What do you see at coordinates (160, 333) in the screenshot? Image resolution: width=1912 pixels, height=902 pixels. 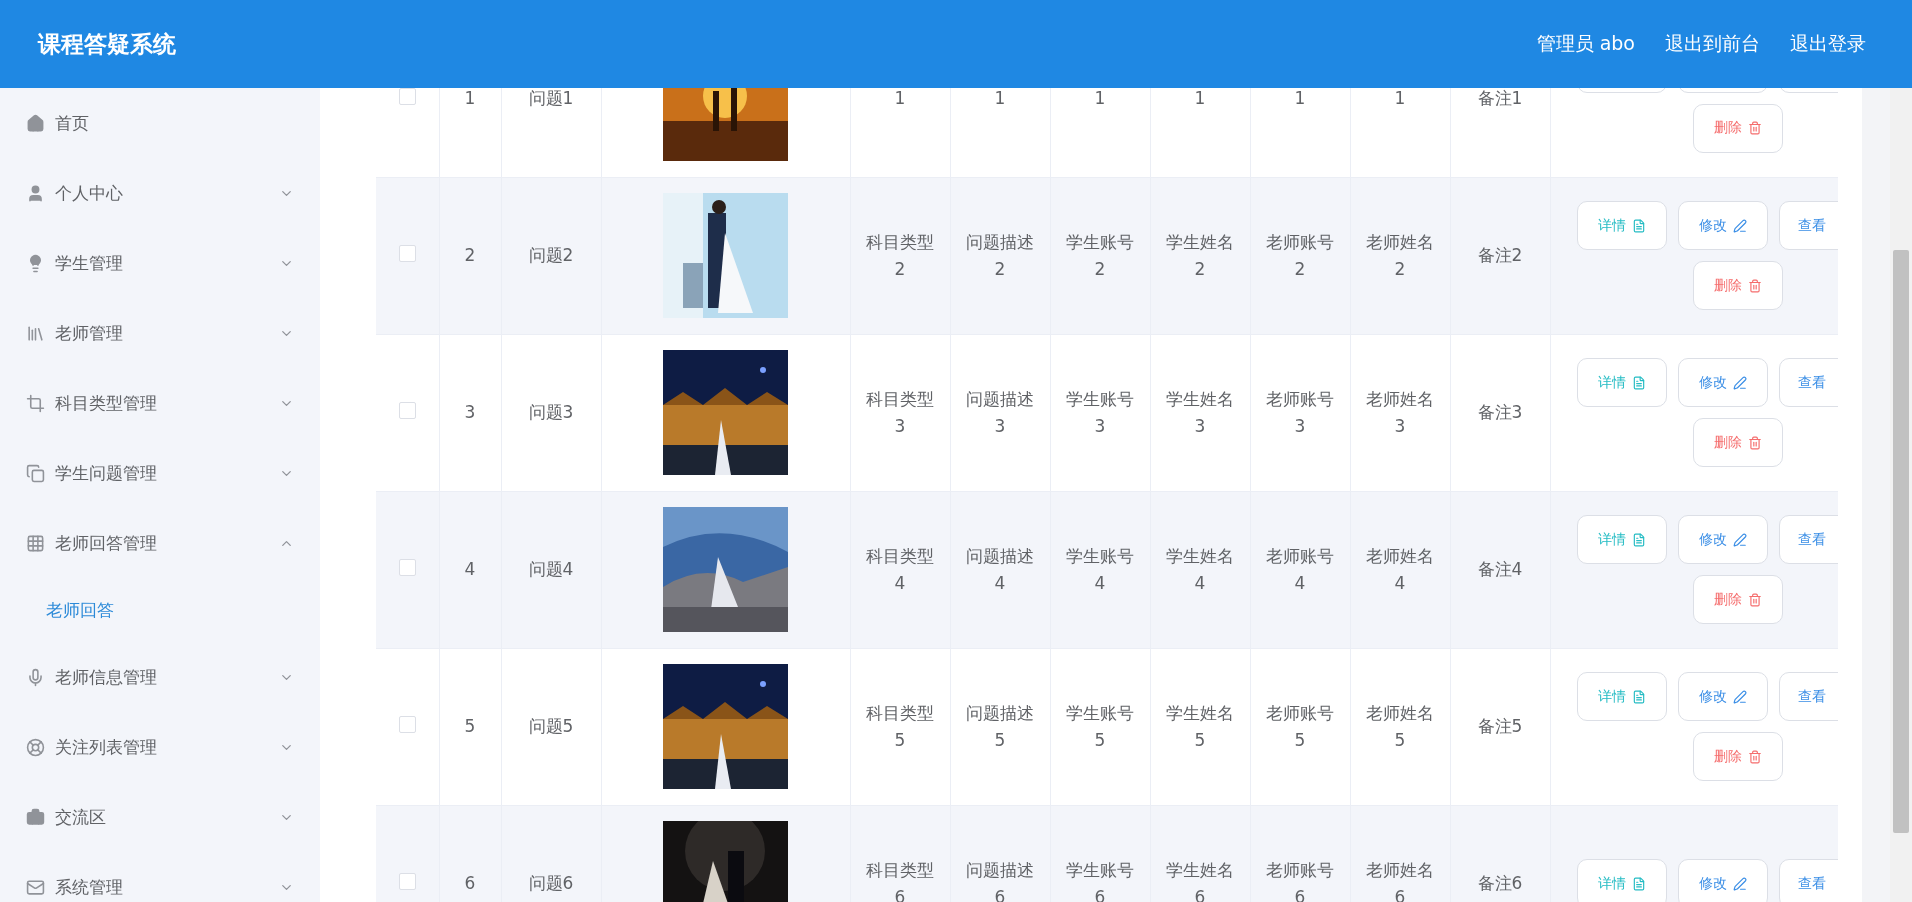 I see `menu-item: 老师管理` at bounding box center [160, 333].